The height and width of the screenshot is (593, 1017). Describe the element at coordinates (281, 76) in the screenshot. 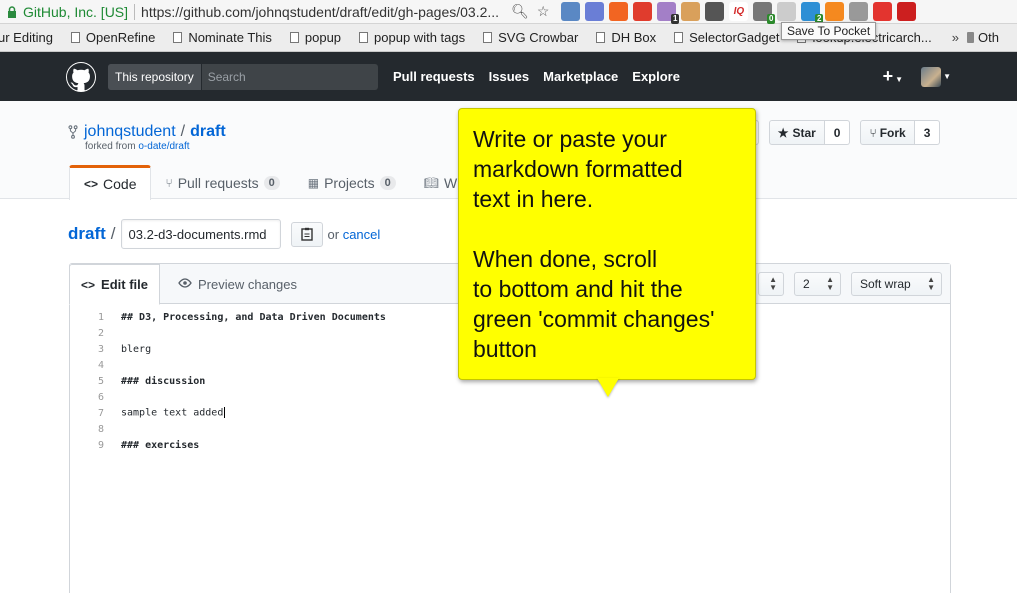

I see `search-input` at that location.